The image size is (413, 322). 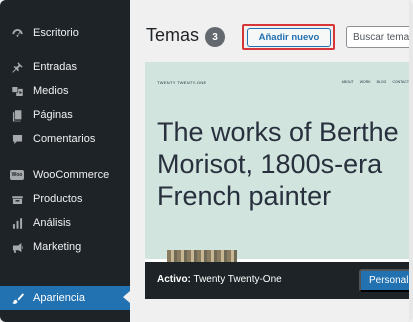 I want to click on analytics-icon, so click(x=17, y=223).